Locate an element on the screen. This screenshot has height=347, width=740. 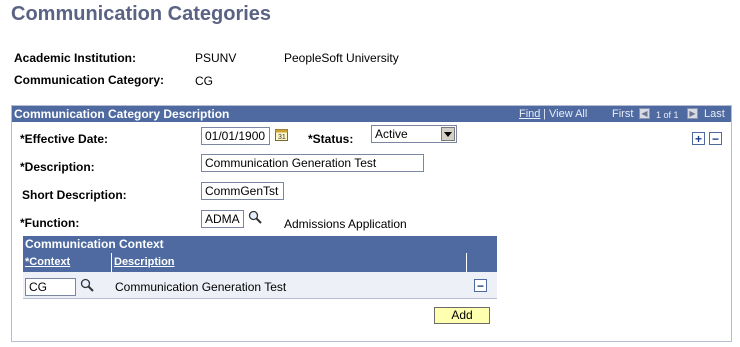
view-all-link: View All is located at coordinates (568, 114).